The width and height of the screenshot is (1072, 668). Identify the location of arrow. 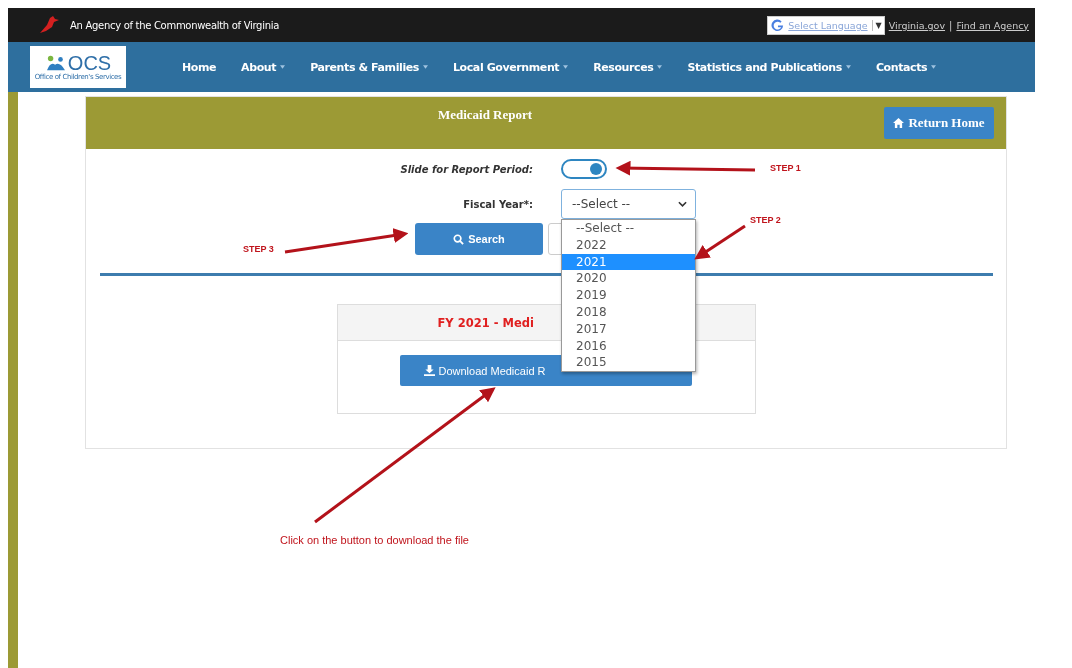
(720, 242).